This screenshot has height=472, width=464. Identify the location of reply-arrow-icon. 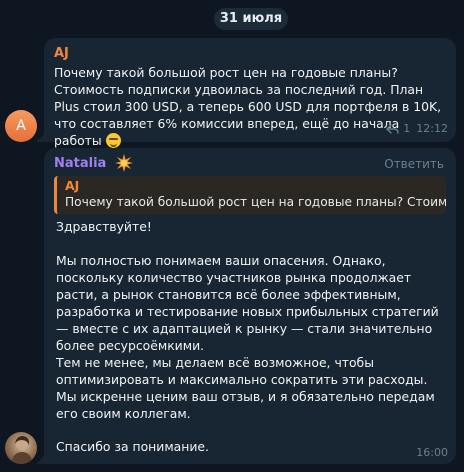
(392, 129).